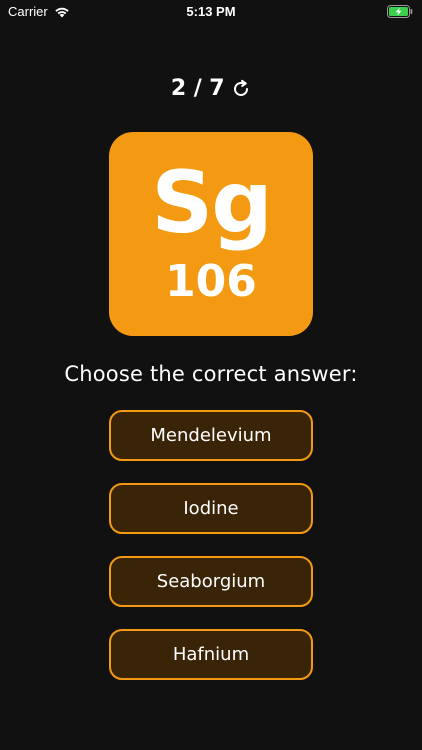 This screenshot has height=750, width=422. What do you see at coordinates (178, 88) in the screenshot?
I see `progress-current: 2` at bounding box center [178, 88].